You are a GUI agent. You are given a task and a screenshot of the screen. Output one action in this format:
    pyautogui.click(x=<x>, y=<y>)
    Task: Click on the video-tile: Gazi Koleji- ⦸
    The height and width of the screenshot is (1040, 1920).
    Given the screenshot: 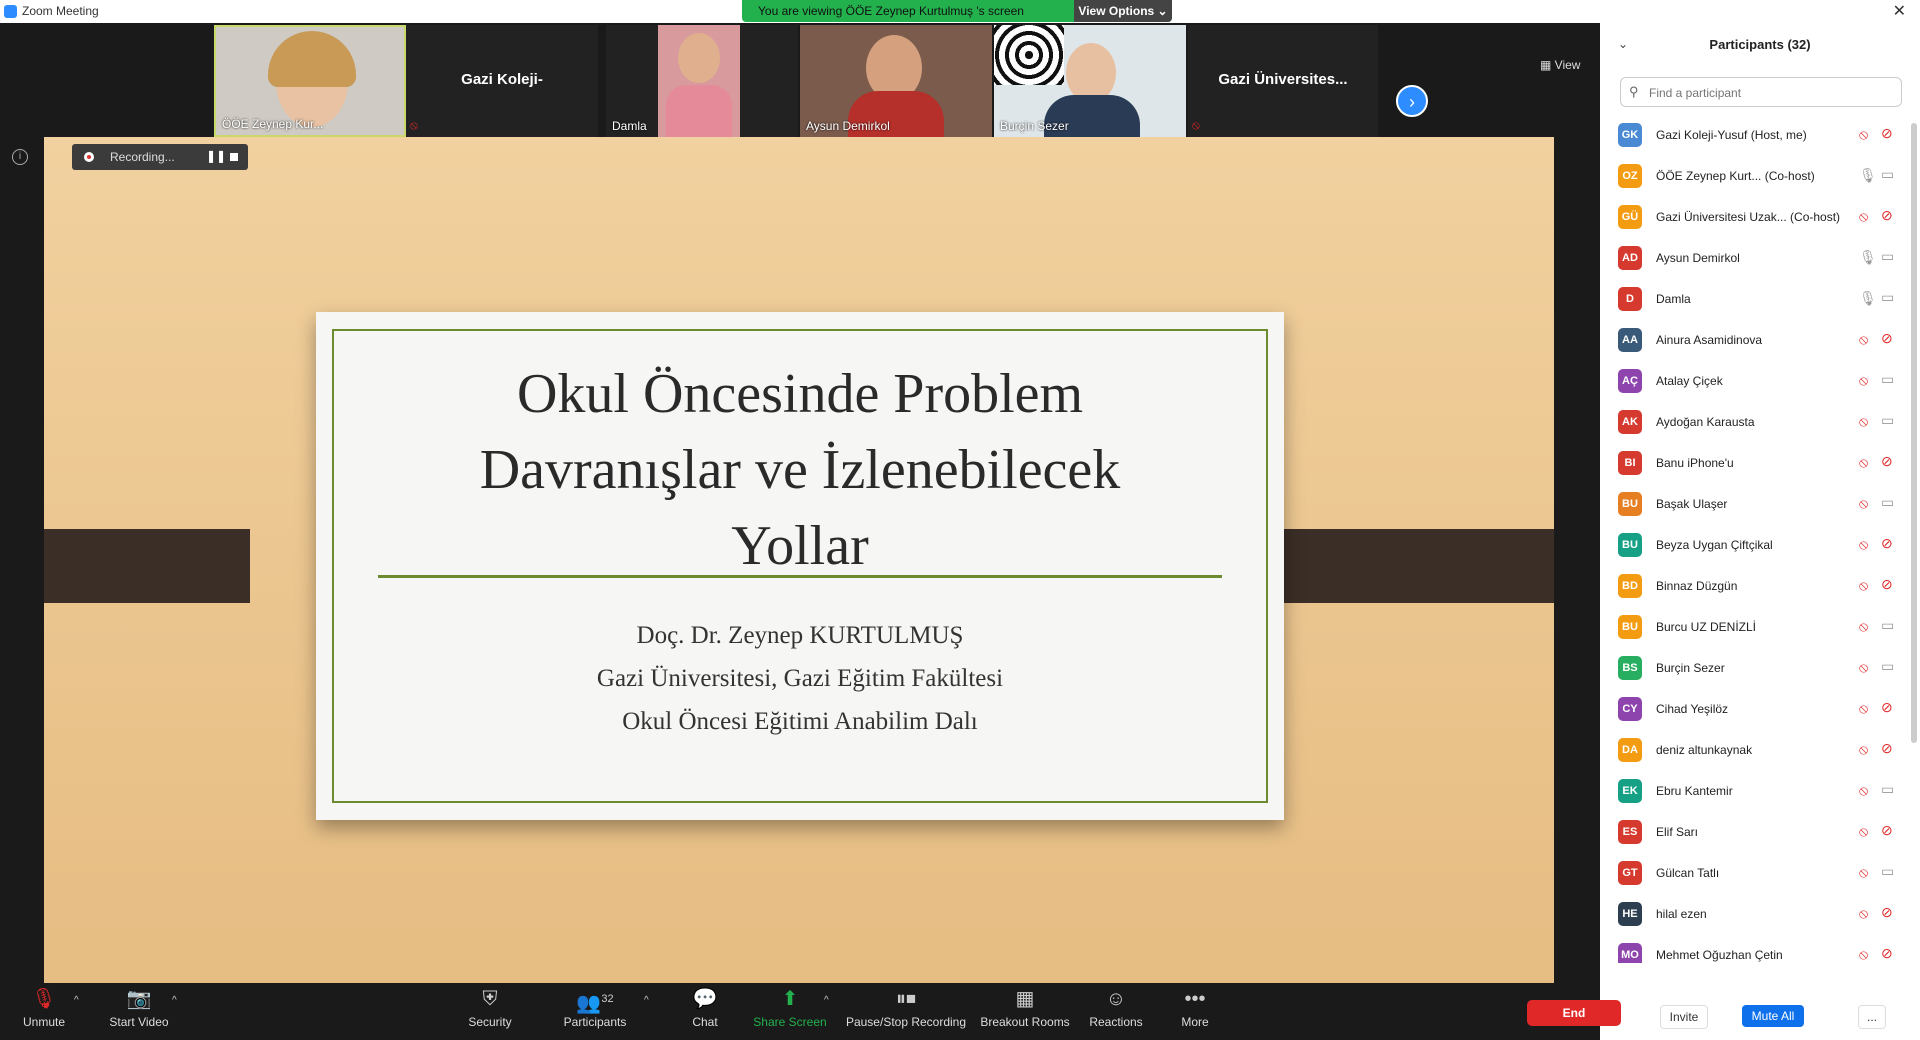 What is the action you would take?
    pyautogui.click(x=502, y=81)
    